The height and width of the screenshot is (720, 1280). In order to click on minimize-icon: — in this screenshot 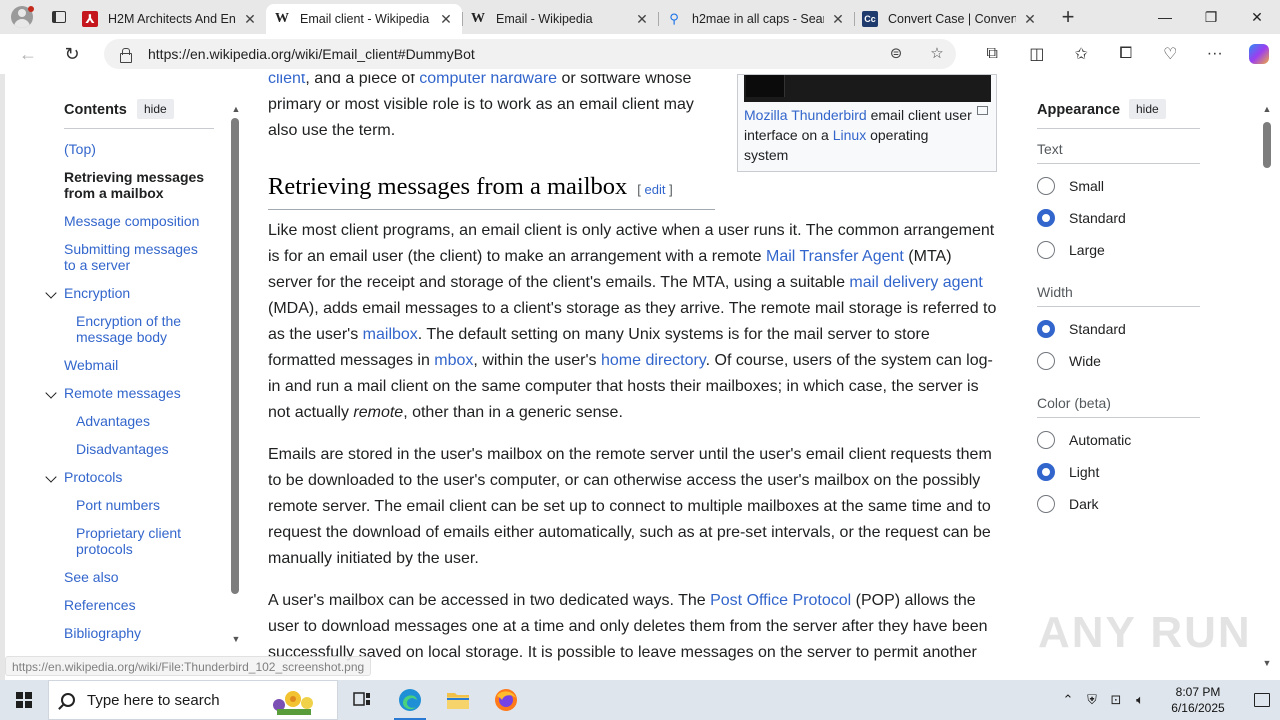, I will do `click(1165, 17)`.